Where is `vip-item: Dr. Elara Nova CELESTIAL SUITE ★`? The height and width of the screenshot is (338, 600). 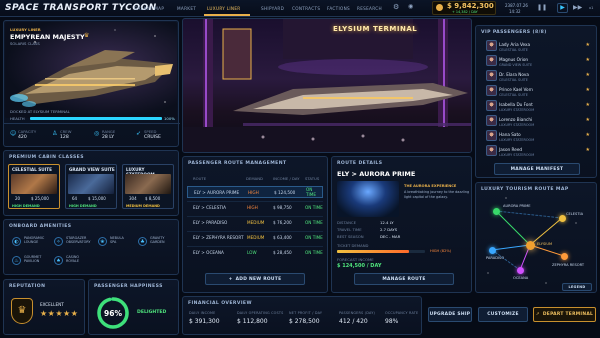
vip-item: Dr. Elara Nova CELESTIAL SUITE ★ is located at coordinates (536, 77).